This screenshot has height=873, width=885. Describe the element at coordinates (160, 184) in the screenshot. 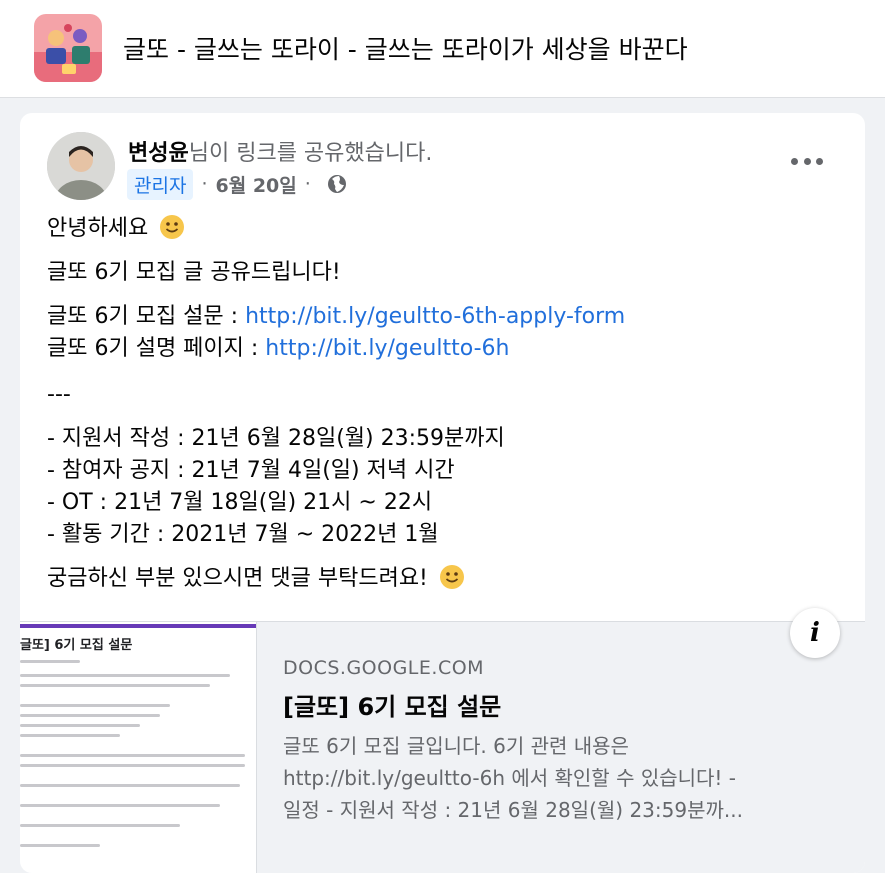

I see `admin-badge: 관리자` at that location.